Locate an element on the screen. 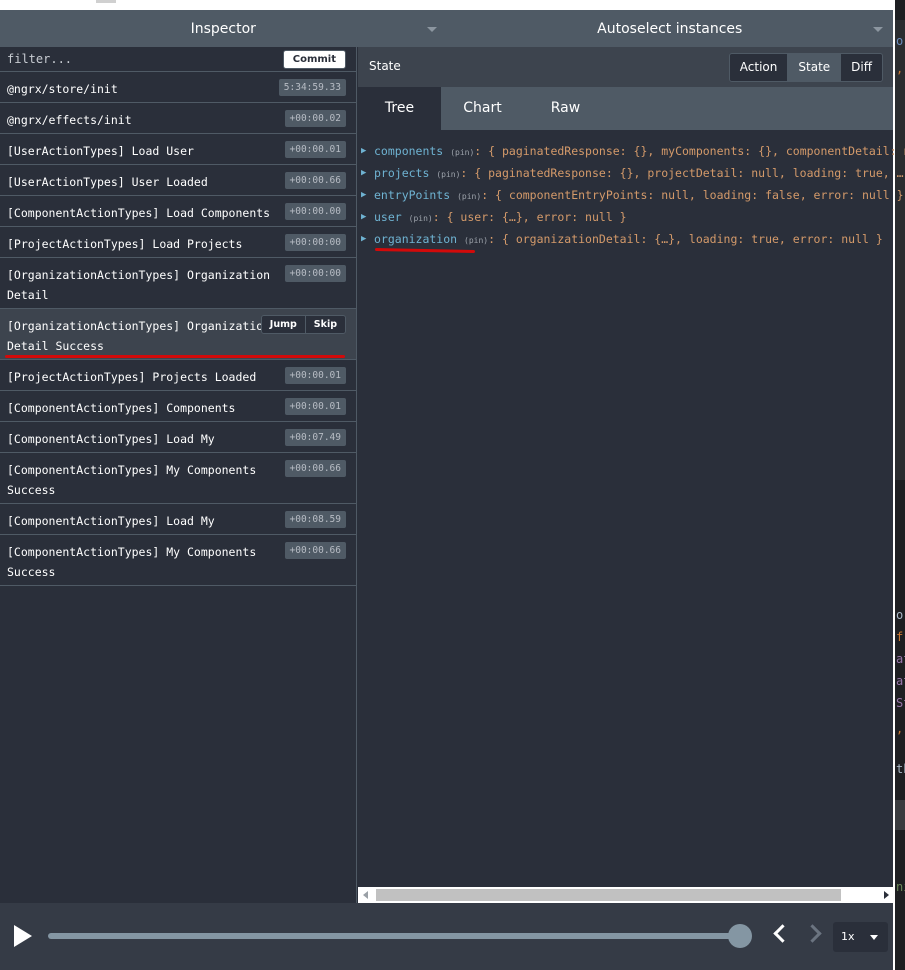 Image resolution: width=905 pixels, height=970 pixels. mode-state-button: State is located at coordinates (814, 67).